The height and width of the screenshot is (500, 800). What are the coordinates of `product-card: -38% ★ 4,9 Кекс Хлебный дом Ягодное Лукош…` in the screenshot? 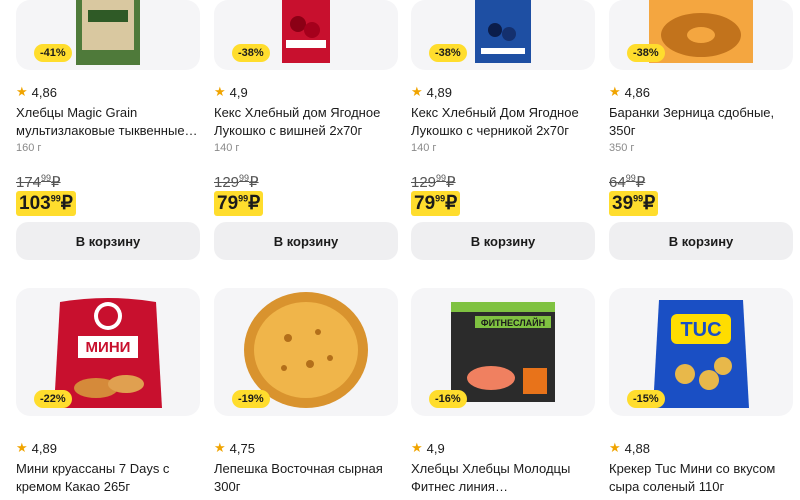 It's located at (306, 130).